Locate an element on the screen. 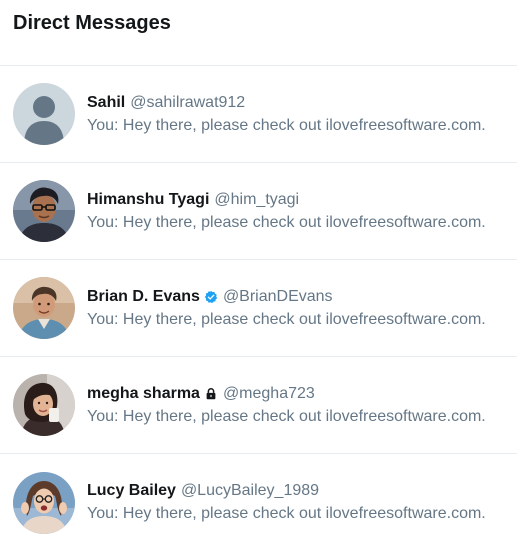 This screenshot has height=551, width=517. conversation-header: Sahil @sahilrawat912 is located at coordinates (286, 103).